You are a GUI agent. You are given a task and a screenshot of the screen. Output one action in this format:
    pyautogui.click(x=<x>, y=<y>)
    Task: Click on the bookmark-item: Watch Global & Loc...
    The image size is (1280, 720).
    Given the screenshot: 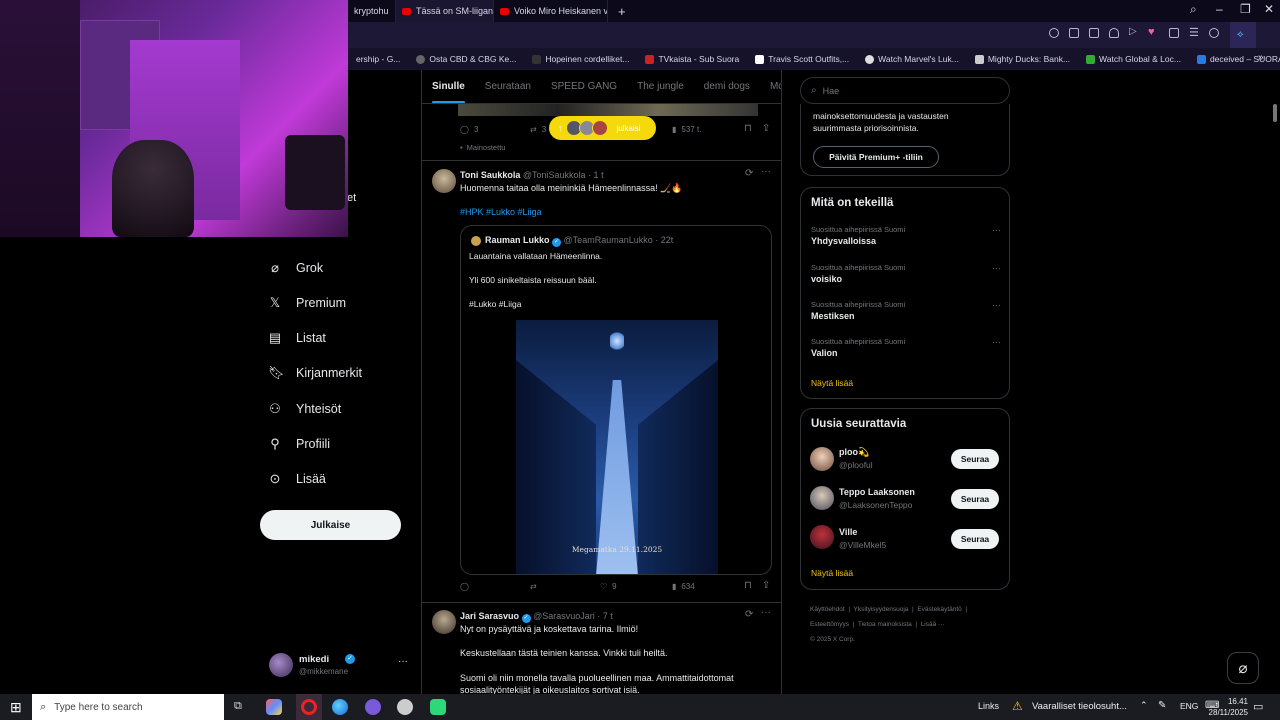 What is the action you would take?
    pyautogui.click(x=1133, y=59)
    